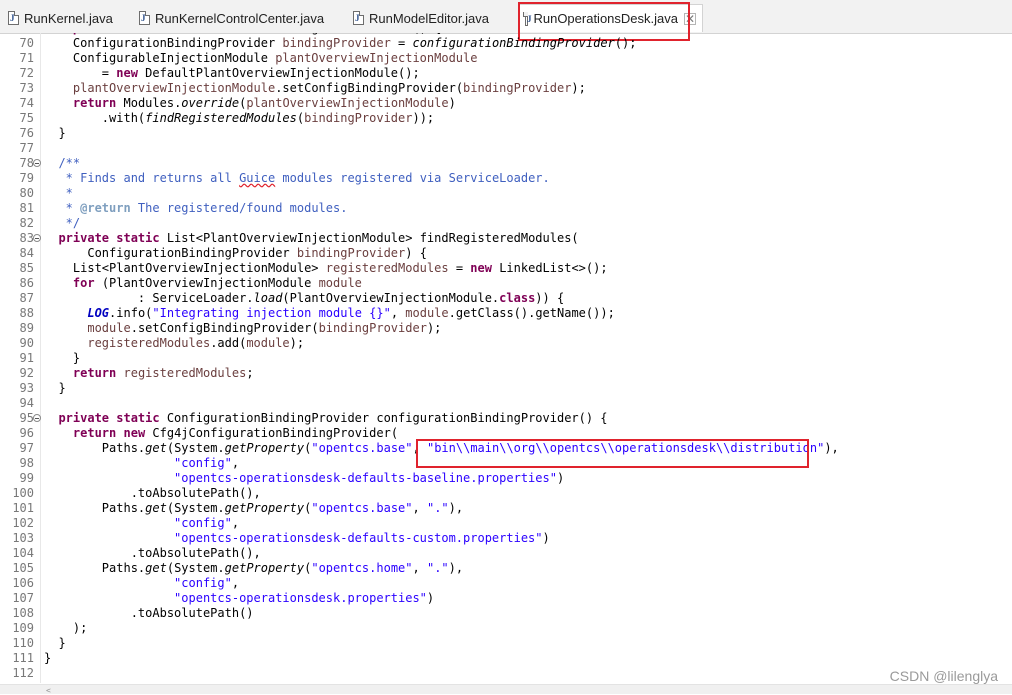 This screenshot has height=695, width=1012. I want to click on line-number: 108, so click(23, 613).